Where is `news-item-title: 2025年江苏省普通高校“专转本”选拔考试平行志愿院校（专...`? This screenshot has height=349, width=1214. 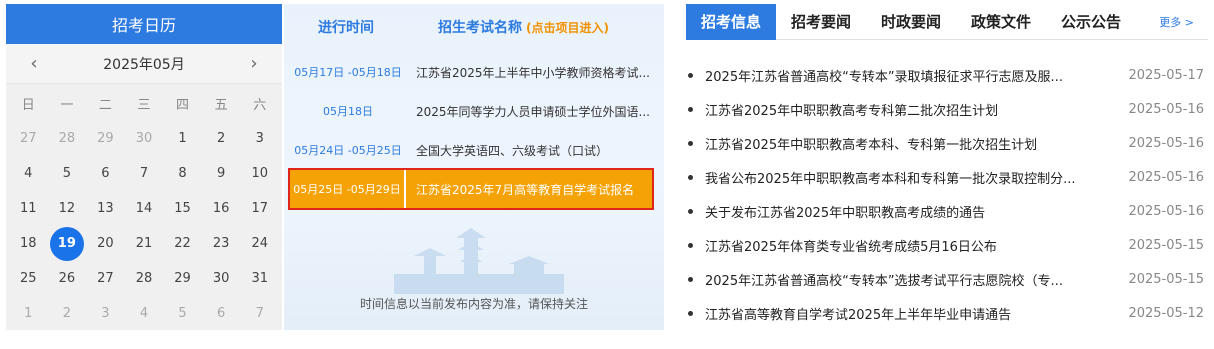 news-item-title: 2025年江苏省普通高校“专转本”选拔考试平行志愿院校（专... is located at coordinates (904, 279).